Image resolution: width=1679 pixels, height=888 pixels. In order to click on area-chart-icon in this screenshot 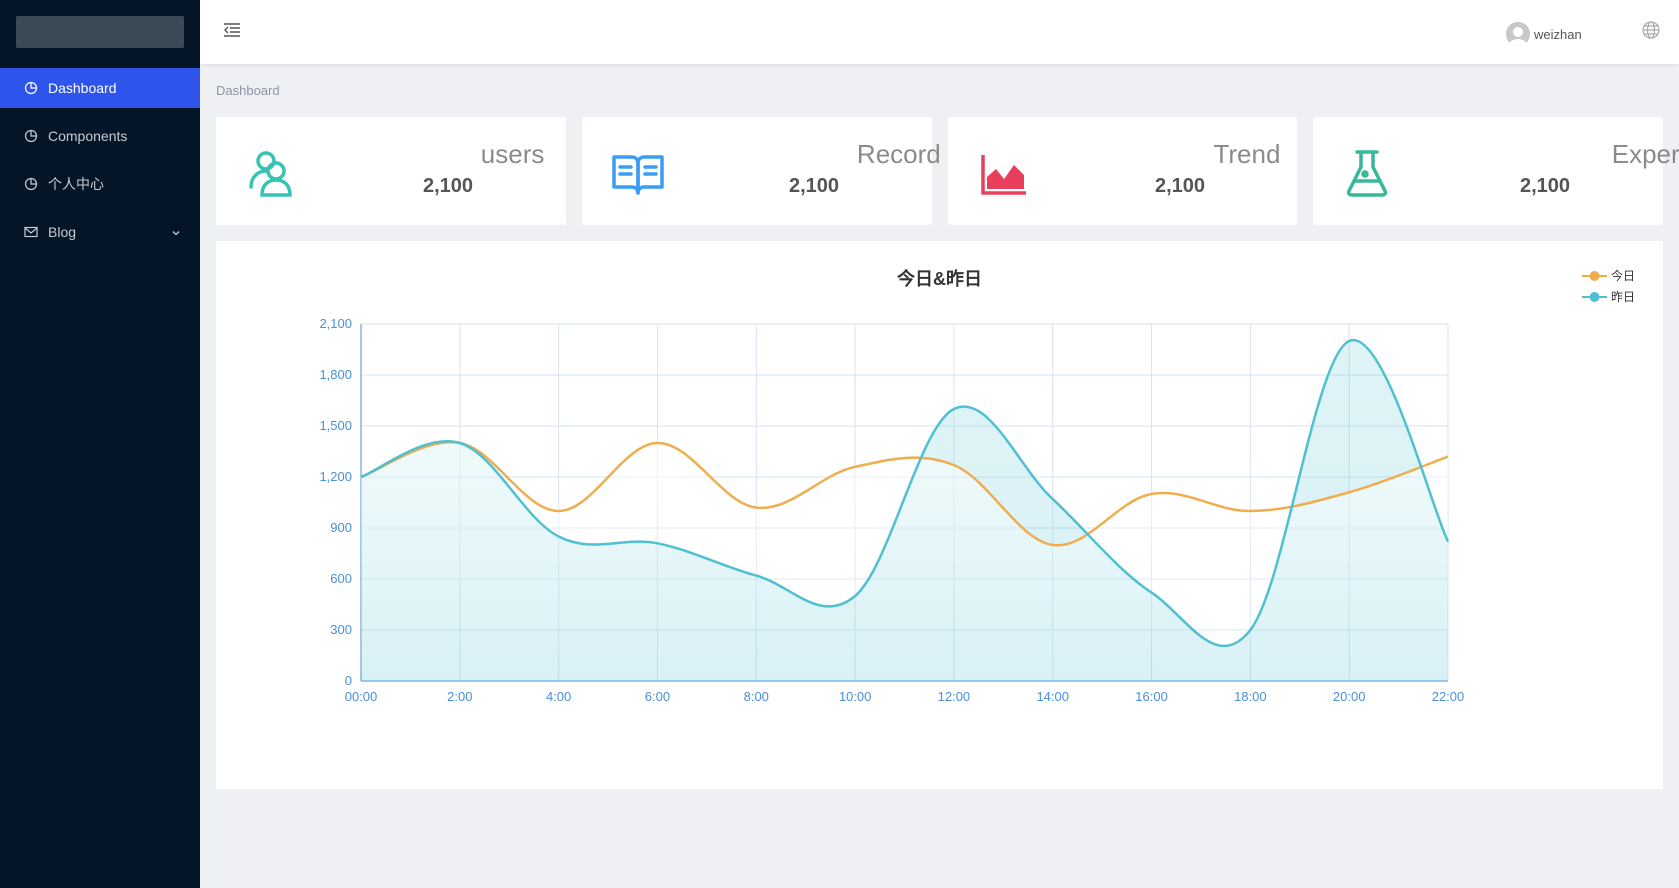, I will do `click(1004, 173)`.